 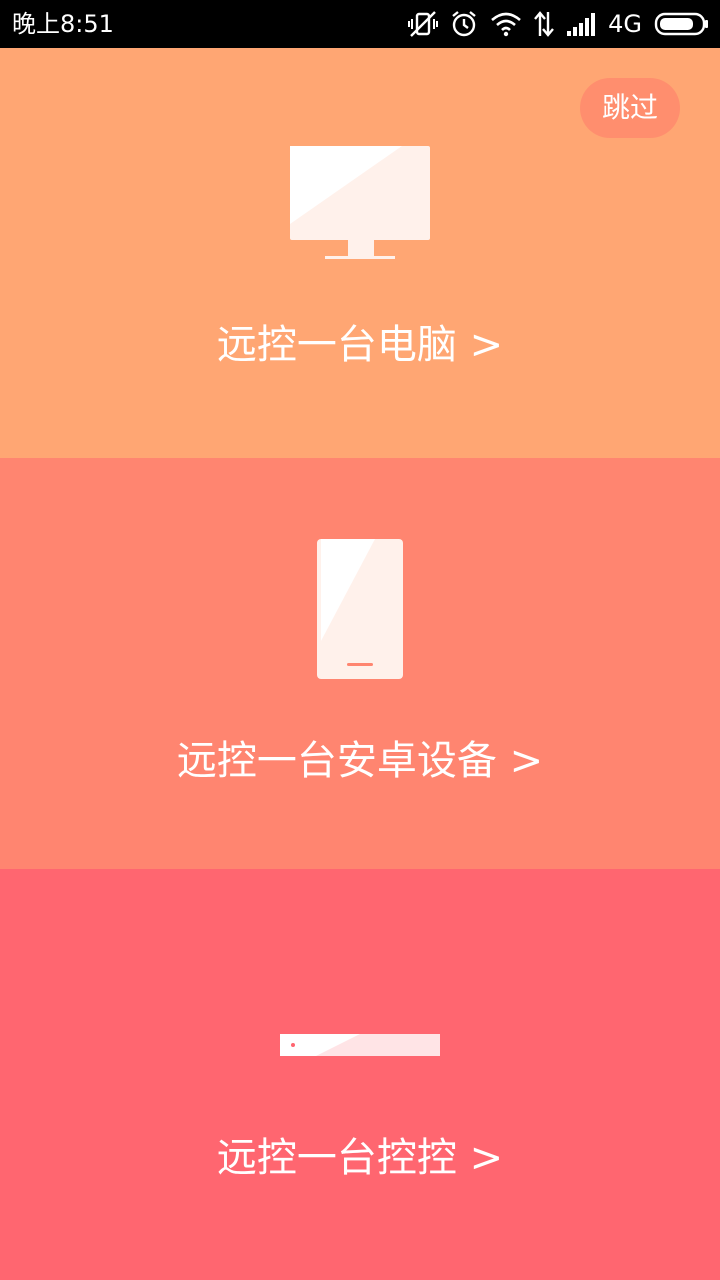 I want to click on wifi-icon, so click(x=506, y=24).